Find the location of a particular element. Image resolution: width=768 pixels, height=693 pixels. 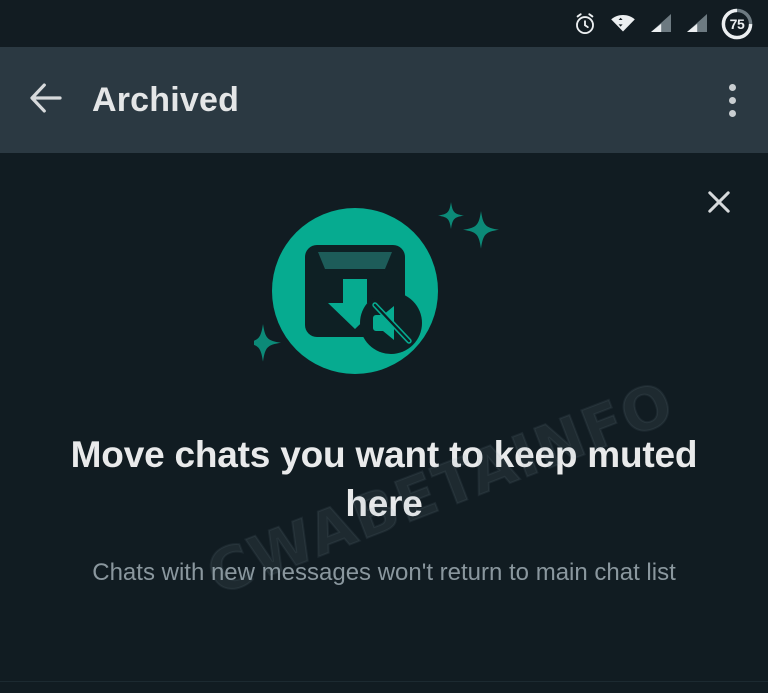

back-button is located at coordinates (46, 100).